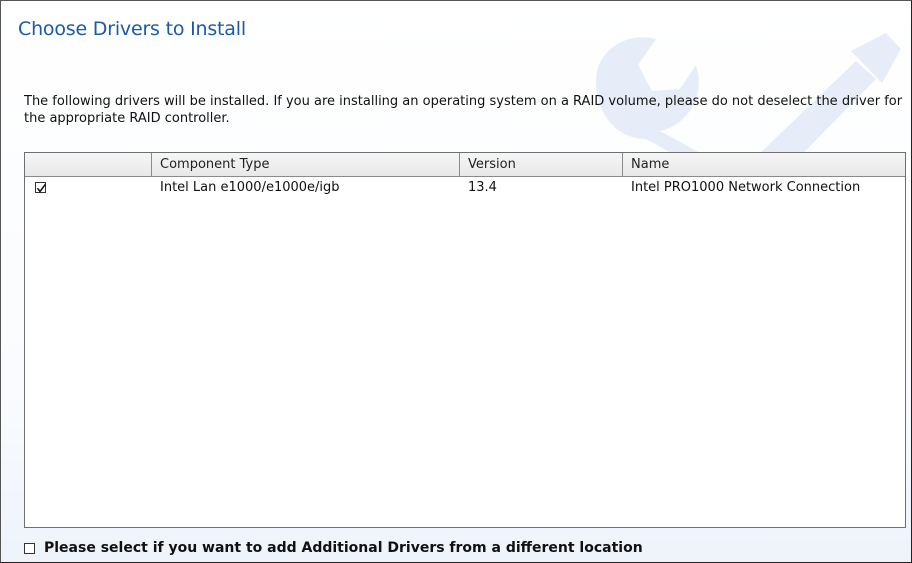 The height and width of the screenshot is (563, 912). Describe the element at coordinates (306, 164) in the screenshot. I see `column-header-component-type: Component Type` at that location.